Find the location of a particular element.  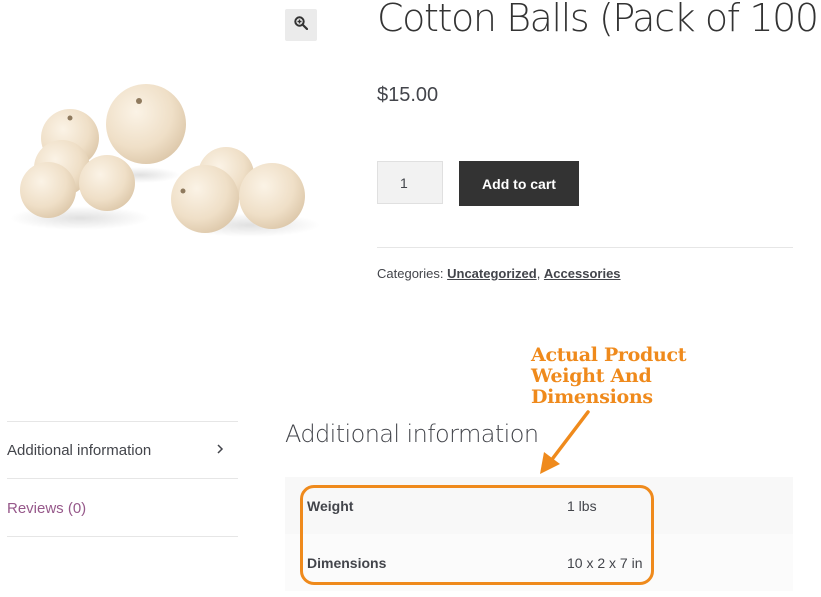

attribute-value-weight: 1 lbs is located at coordinates (582, 505).